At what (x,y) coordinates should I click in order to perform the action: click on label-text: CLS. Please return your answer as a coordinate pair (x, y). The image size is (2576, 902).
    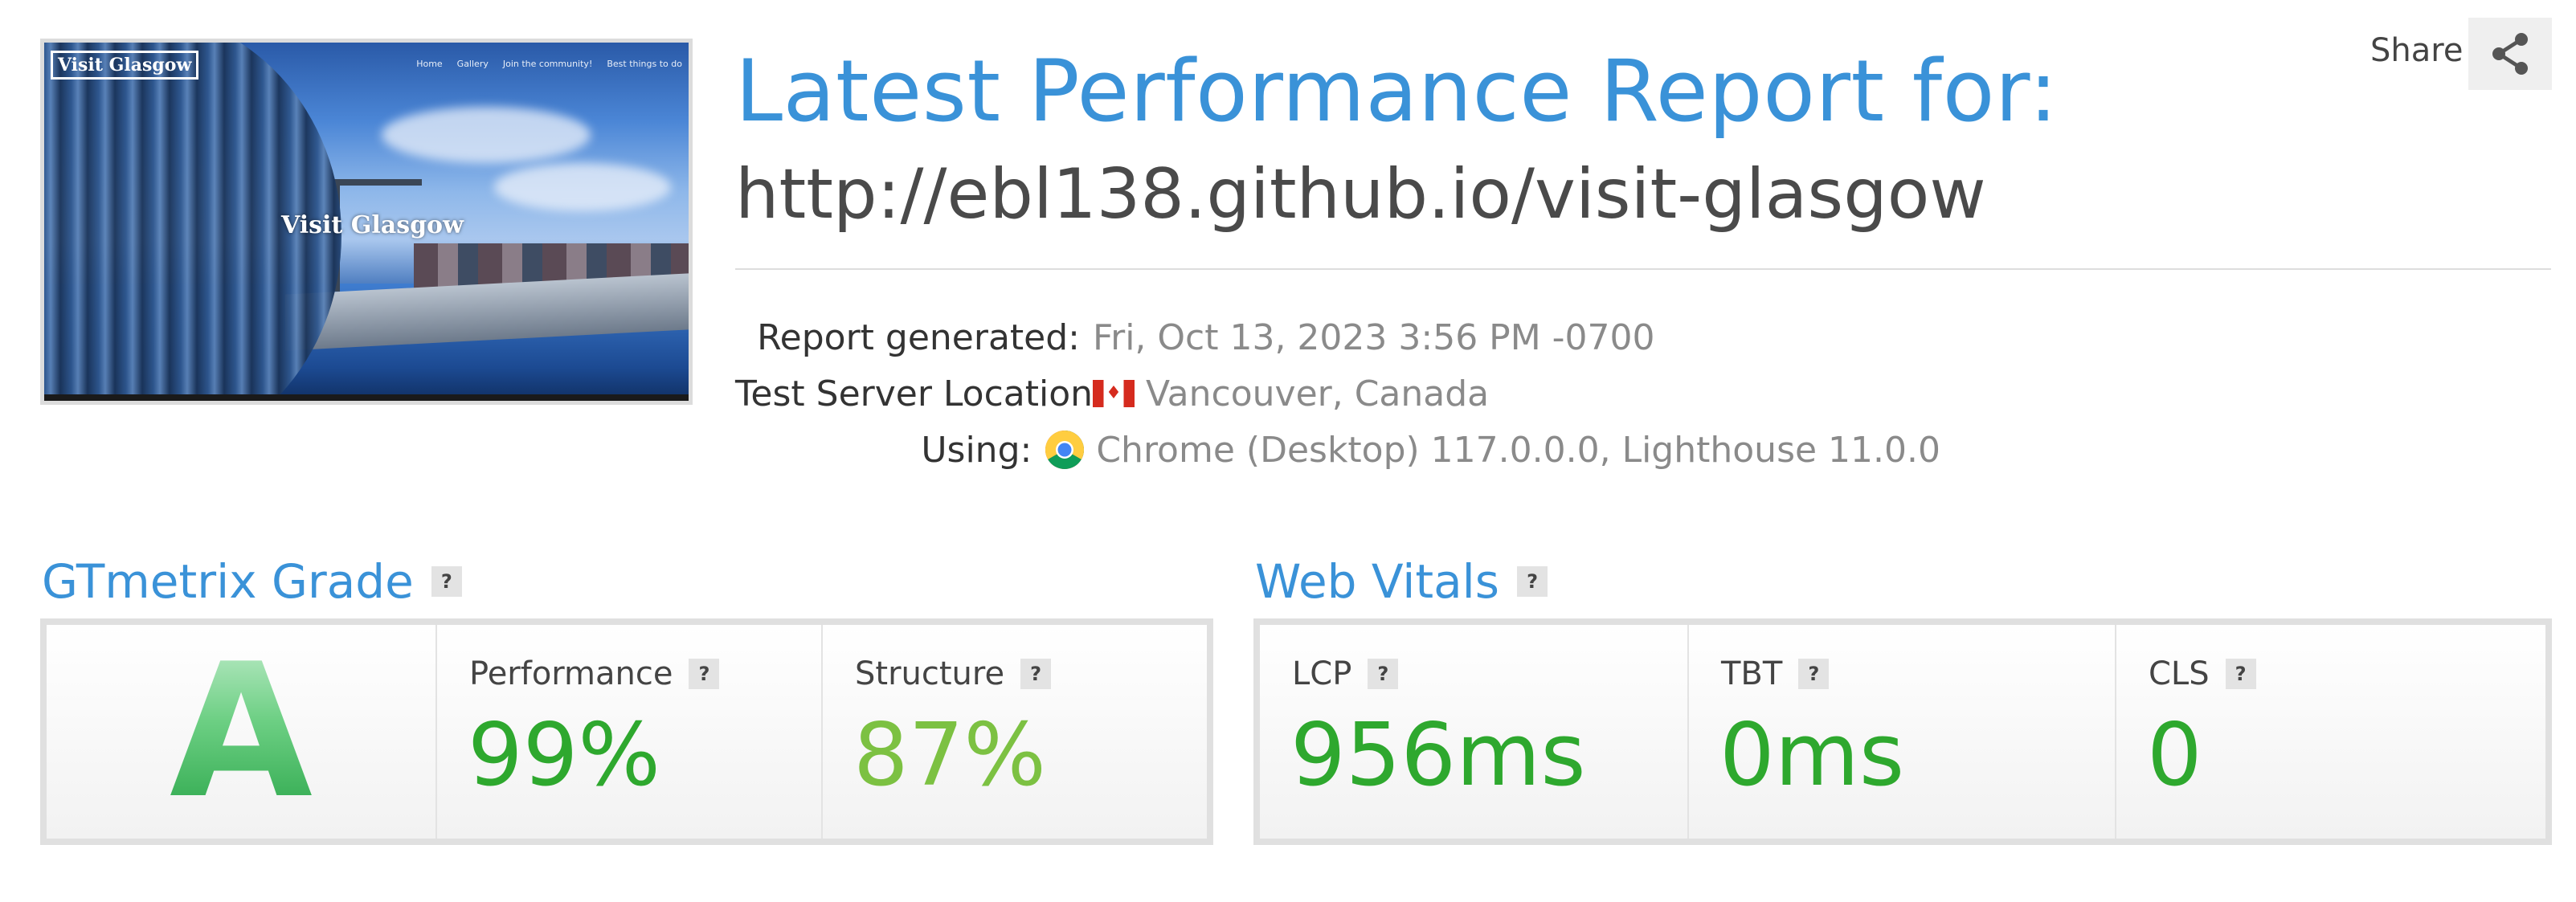
    Looking at the image, I should click on (2179, 674).